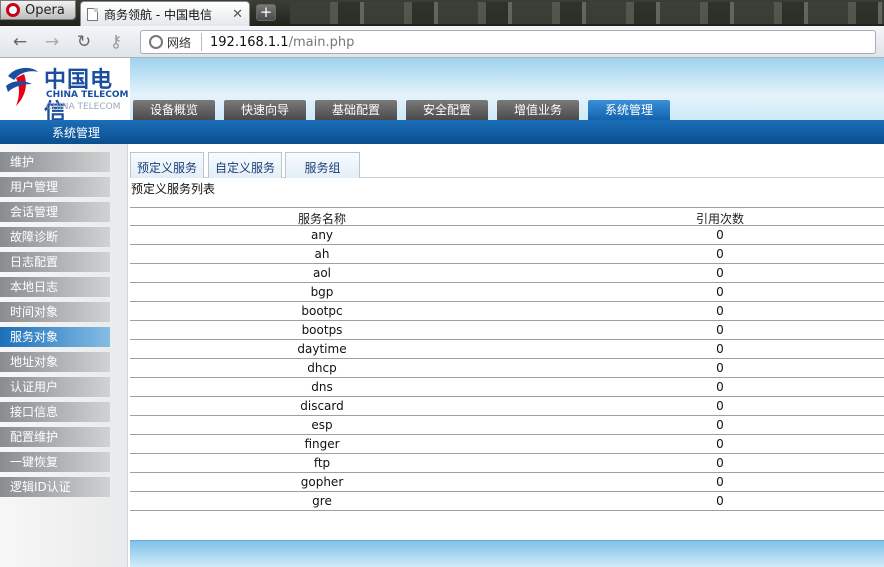 This screenshot has height=567, width=884. I want to click on table-row: gopher 0, so click(507, 482).